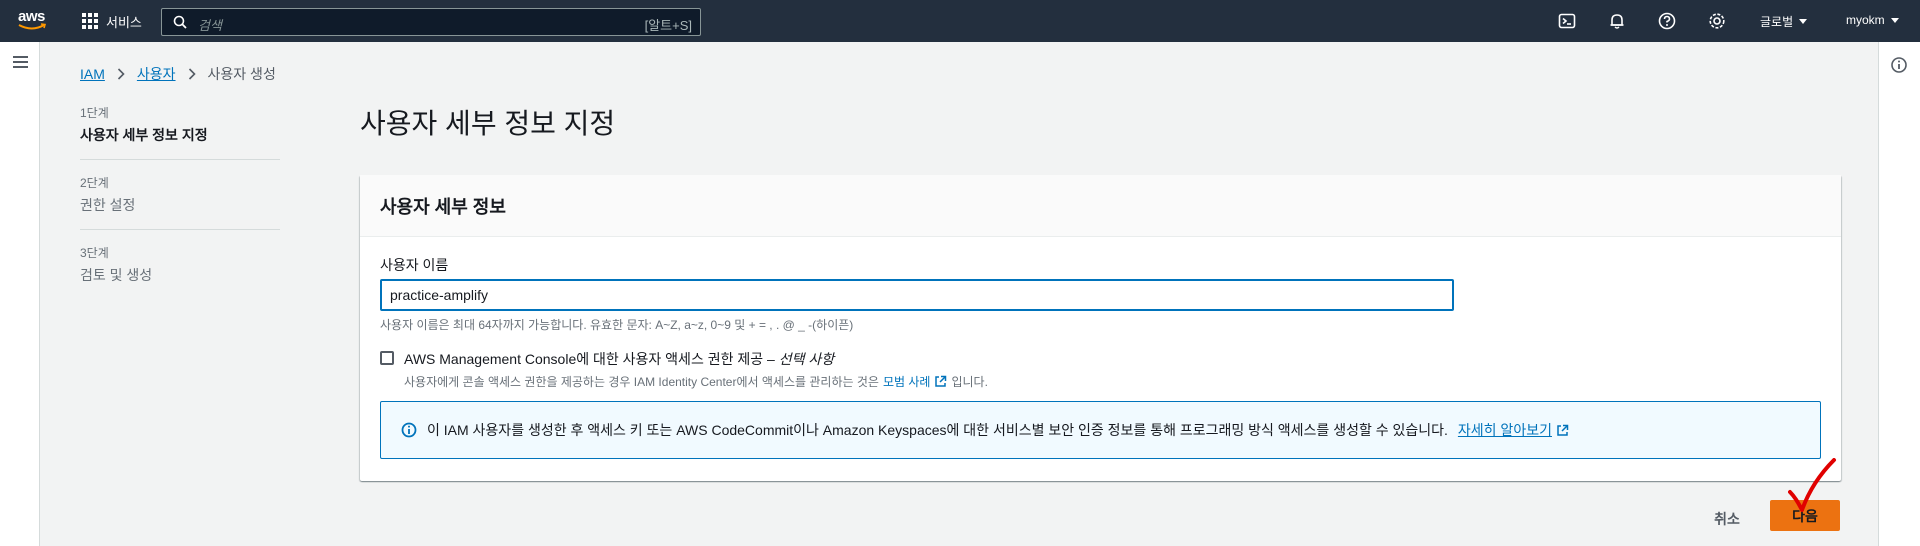  I want to click on next-button: 다음, so click(1805, 515).